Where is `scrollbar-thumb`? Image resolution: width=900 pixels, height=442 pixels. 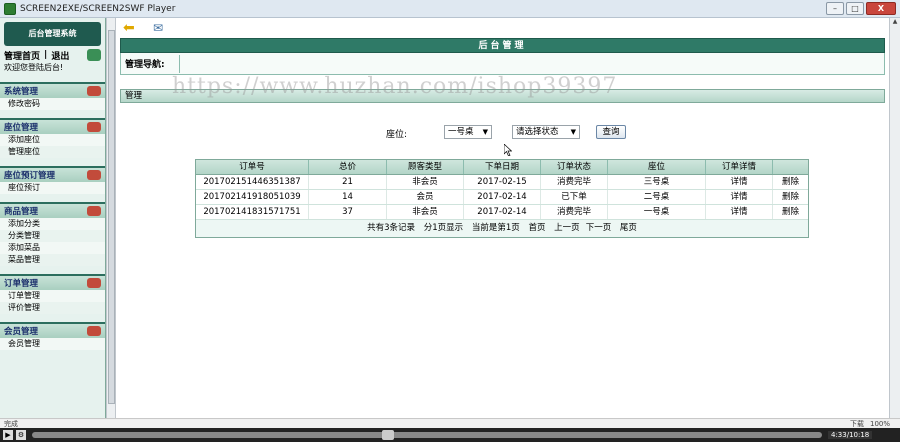
scrollbar-thumb is located at coordinates (111, 217).